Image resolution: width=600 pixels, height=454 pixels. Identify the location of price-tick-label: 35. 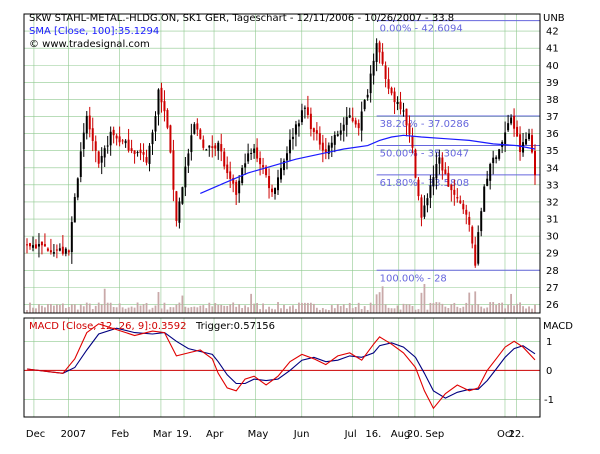
(552, 151).